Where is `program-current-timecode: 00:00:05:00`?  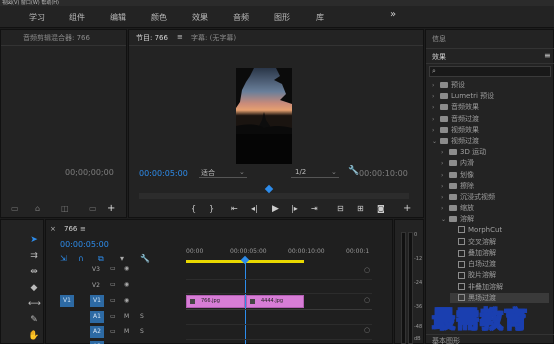
program-current-timecode: 00:00:05:00 is located at coordinates (163, 173).